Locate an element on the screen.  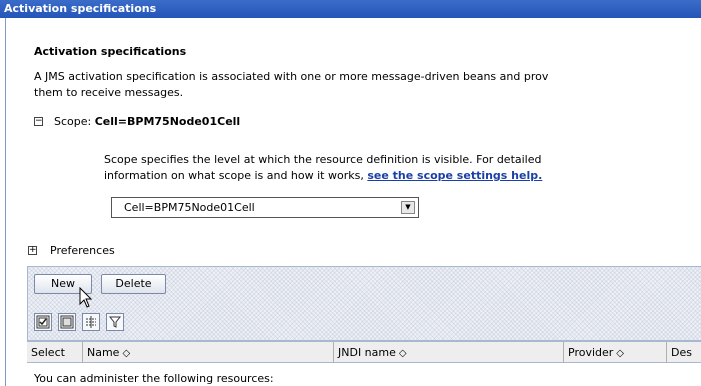
column-name-label: Name is located at coordinates (103, 352).